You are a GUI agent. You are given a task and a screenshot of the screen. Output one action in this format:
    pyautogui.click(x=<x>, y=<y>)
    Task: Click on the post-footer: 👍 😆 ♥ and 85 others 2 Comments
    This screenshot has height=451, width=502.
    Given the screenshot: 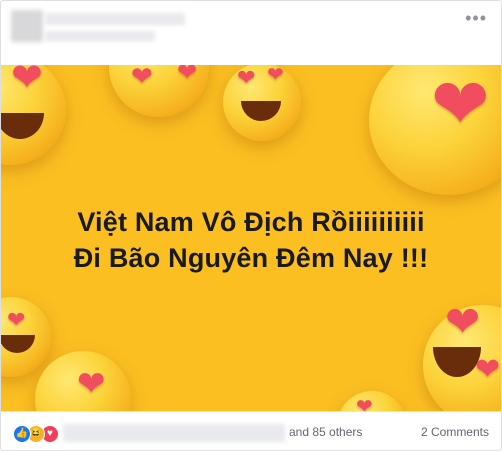 What is the action you would take?
    pyautogui.click(x=251, y=430)
    